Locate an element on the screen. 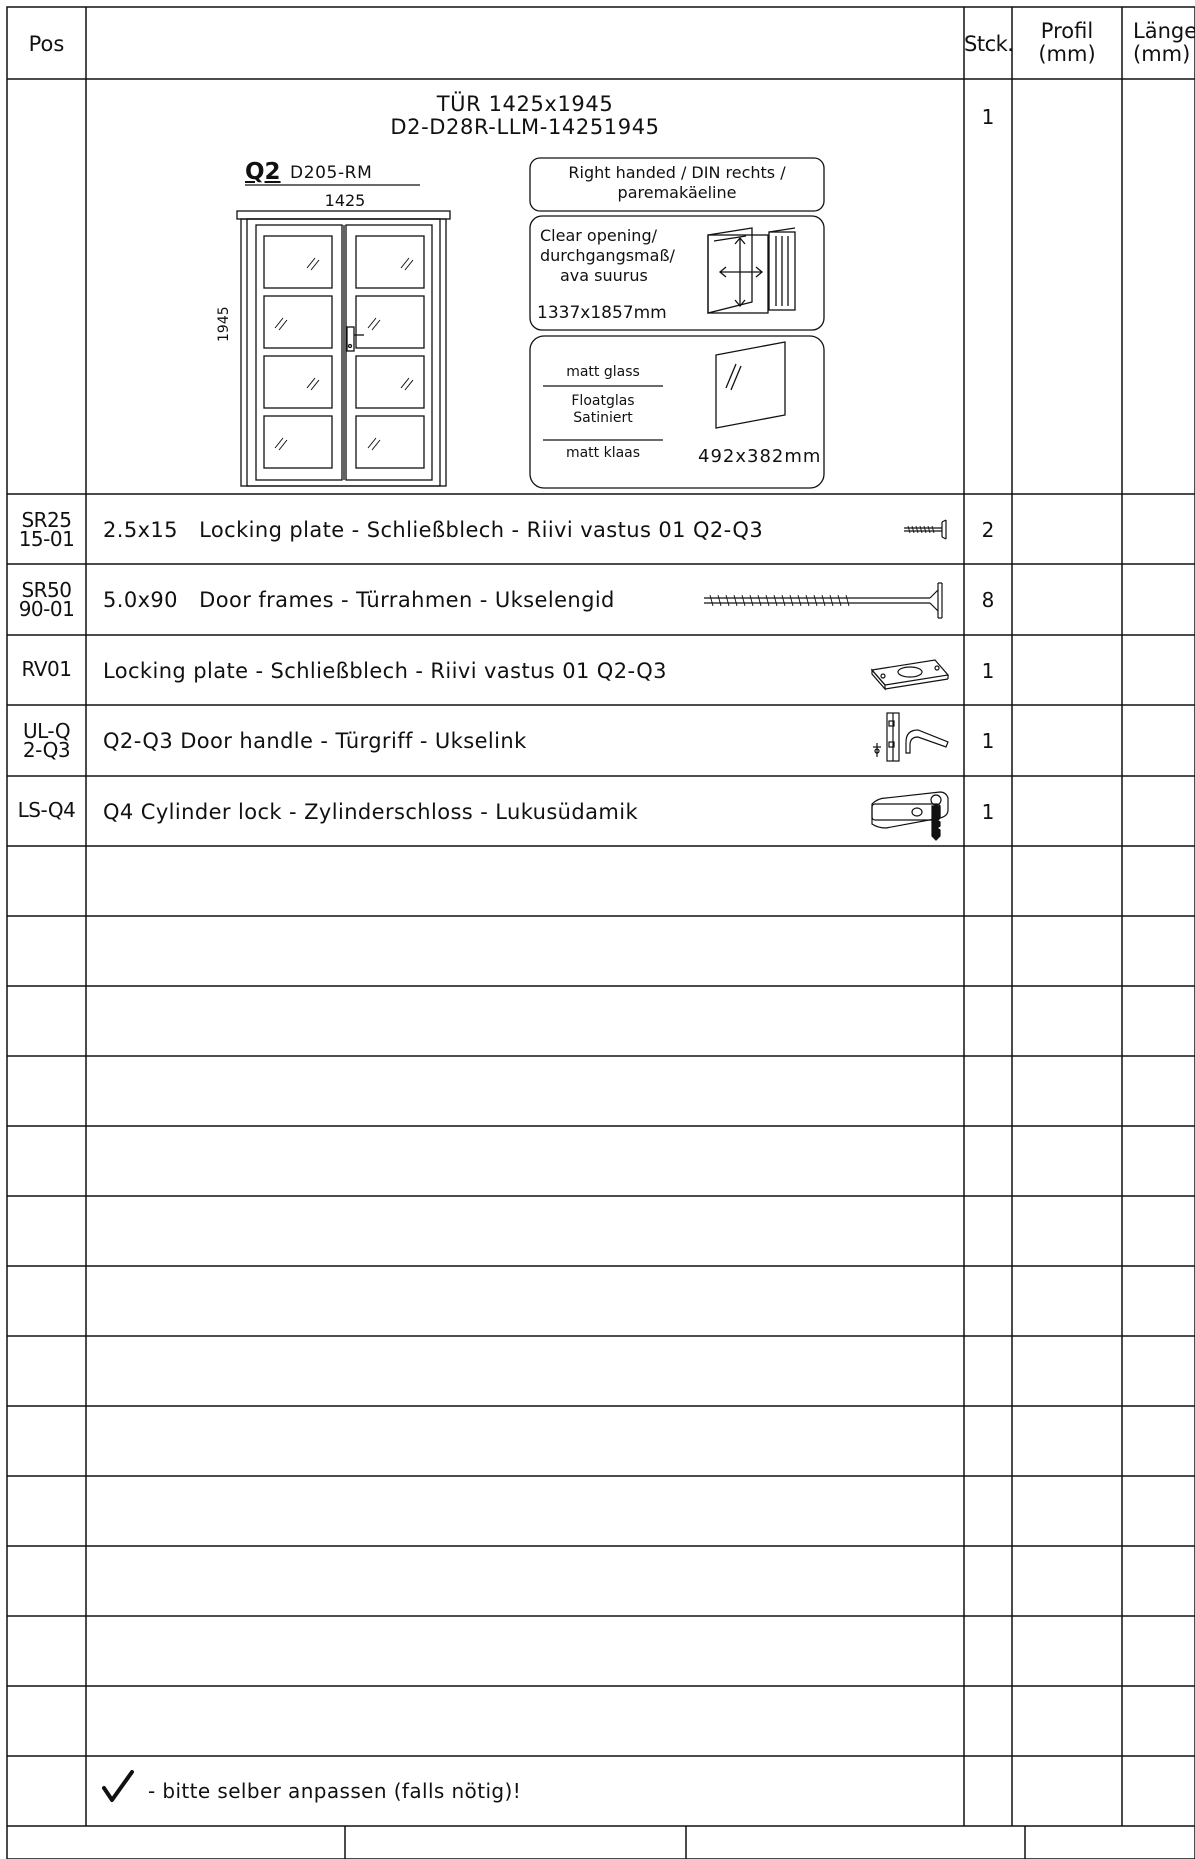 This screenshot has width=1195, height=1859. footer-note: - bitte selber anpassen (falls nötig)! is located at coordinates (335, 1791).